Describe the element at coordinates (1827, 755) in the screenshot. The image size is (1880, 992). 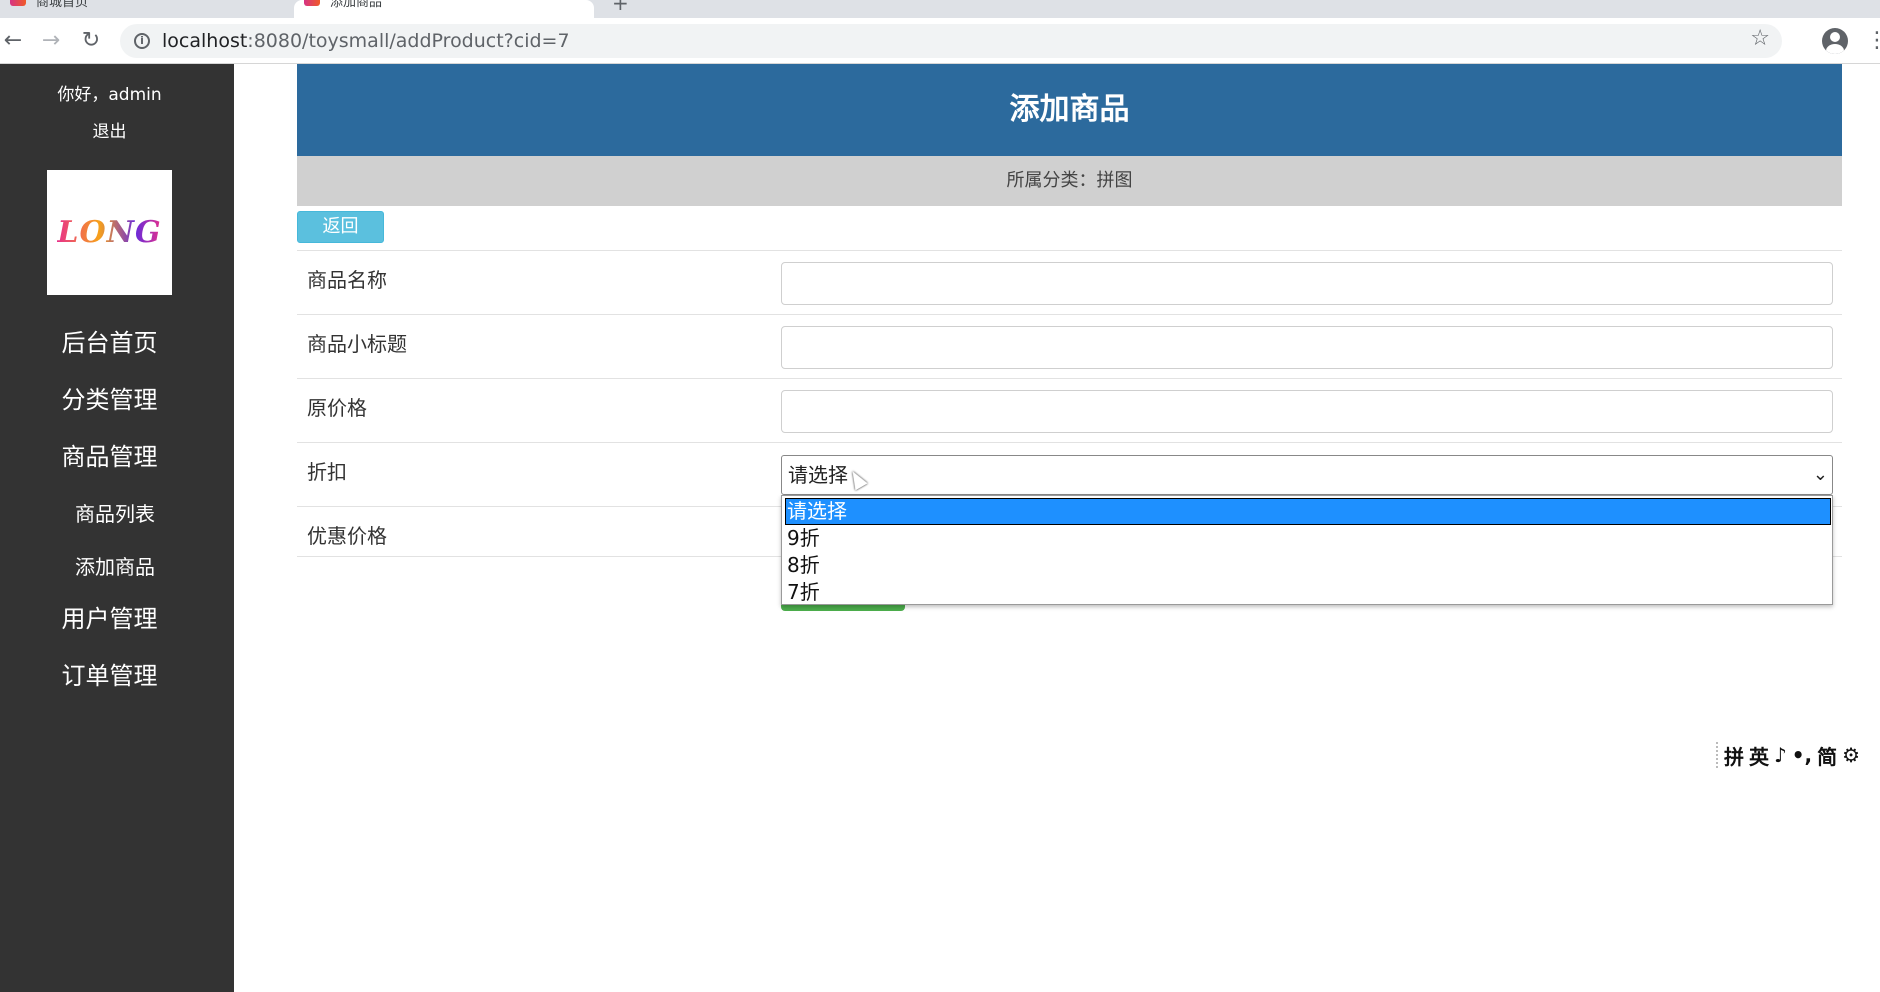
I see `ime-simplified-icon: 简` at that location.